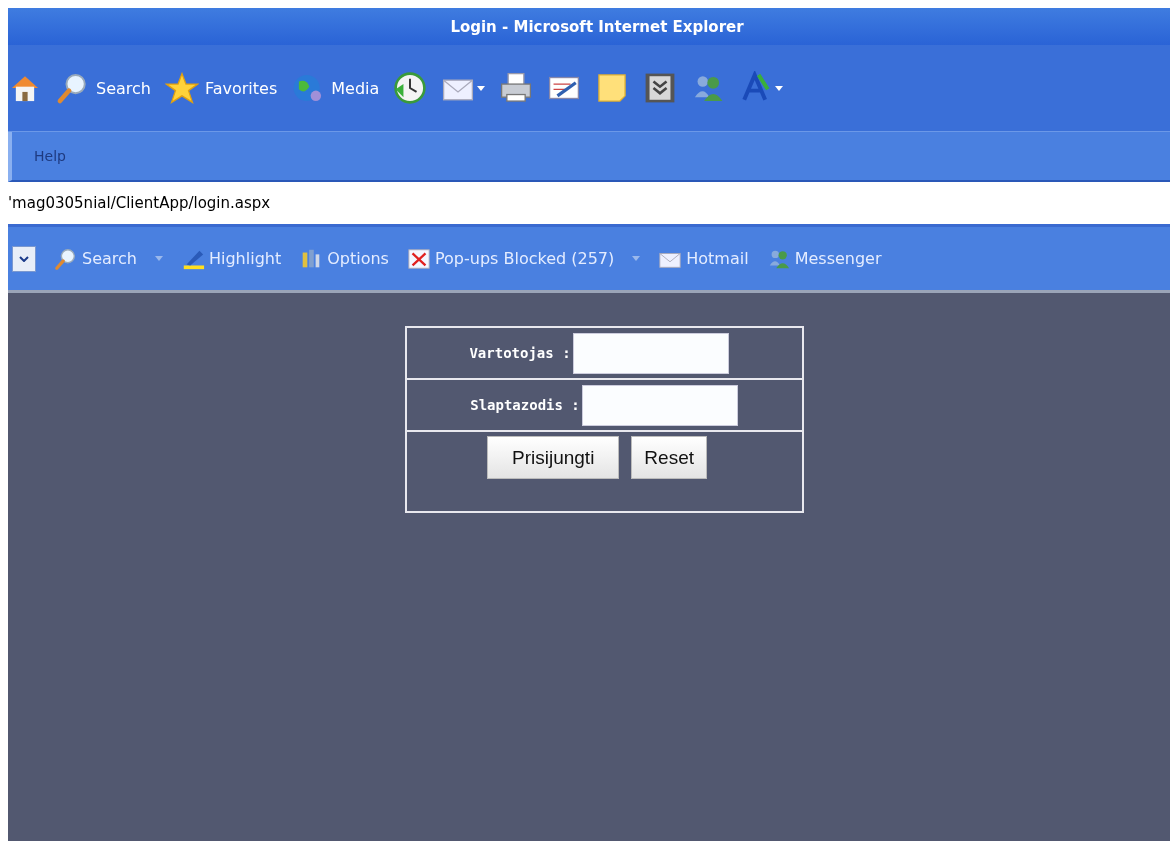 The width and height of the screenshot is (1170, 841). I want to click on toolbar-button: Media, so click(335, 88).